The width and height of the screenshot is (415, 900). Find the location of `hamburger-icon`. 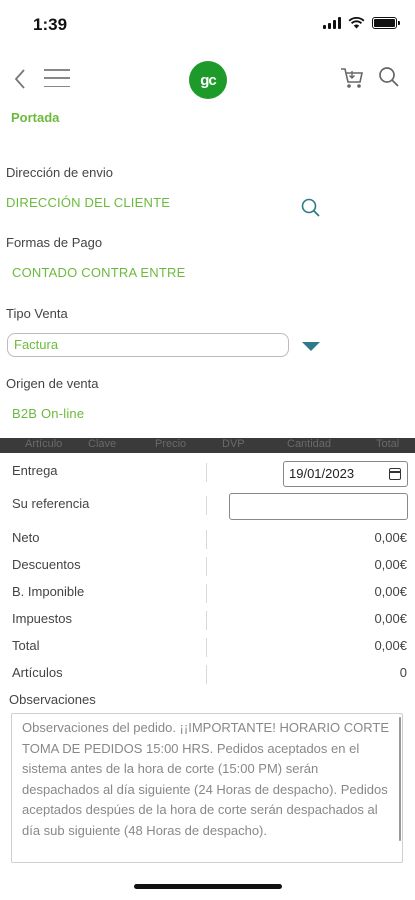

hamburger-icon is located at coordinates (57, 70).